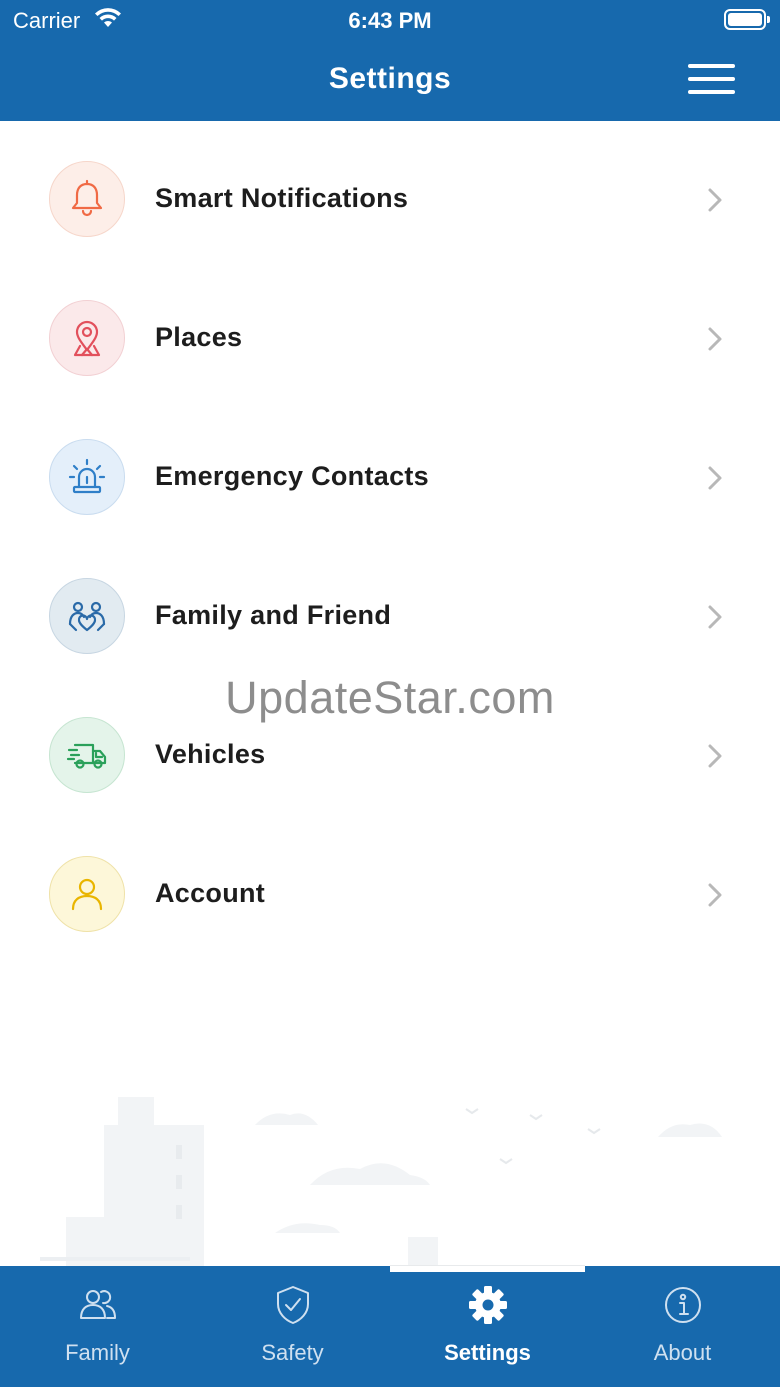 The image size is (780, 1387). I want to click on top-navigation-bar: Carrier 6:43 PM Settings, so click(390, 60).